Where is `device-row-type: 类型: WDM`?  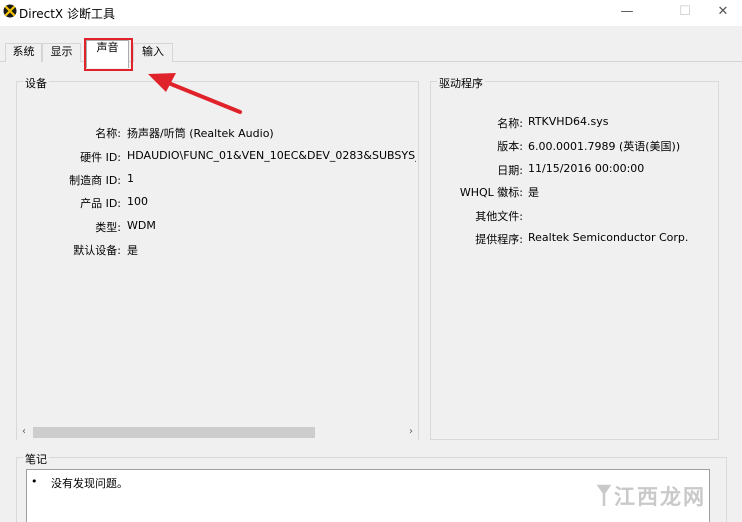
device-row-type: 类型: WDM is located at coordinates (216, 227).